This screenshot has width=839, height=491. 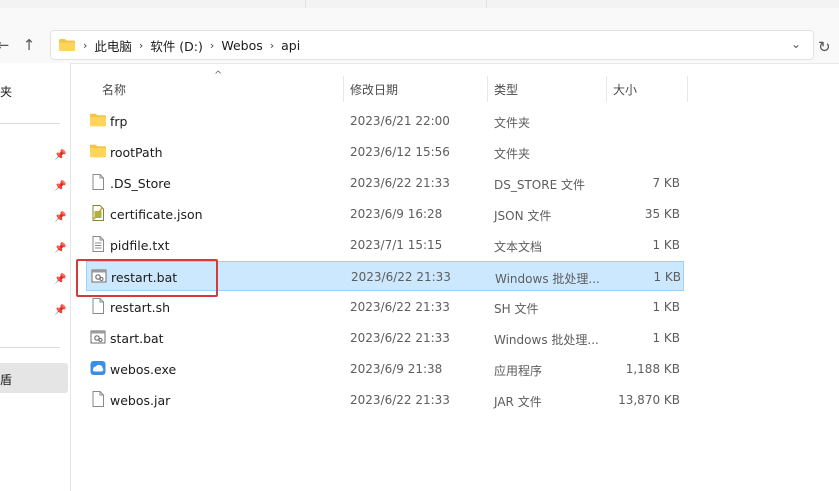 I want to click on file-row: rootPath 2023/6/12 15:56 文件夹, so click(x=385, y=152).